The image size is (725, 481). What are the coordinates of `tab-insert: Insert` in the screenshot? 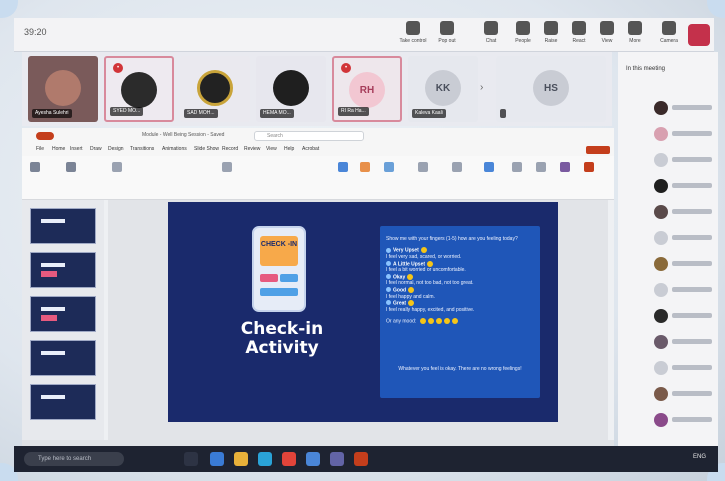 It's located at (76, 149).